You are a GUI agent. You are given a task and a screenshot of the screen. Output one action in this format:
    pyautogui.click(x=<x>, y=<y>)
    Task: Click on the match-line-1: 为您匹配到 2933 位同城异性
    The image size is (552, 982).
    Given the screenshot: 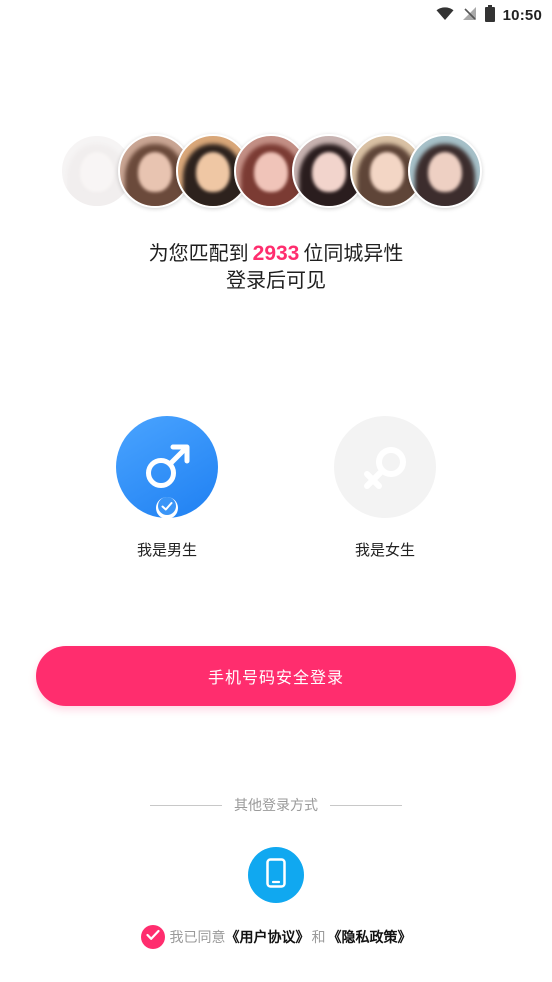 What is the action you would take?
    pyautogui.click(x=276, y=253)
    